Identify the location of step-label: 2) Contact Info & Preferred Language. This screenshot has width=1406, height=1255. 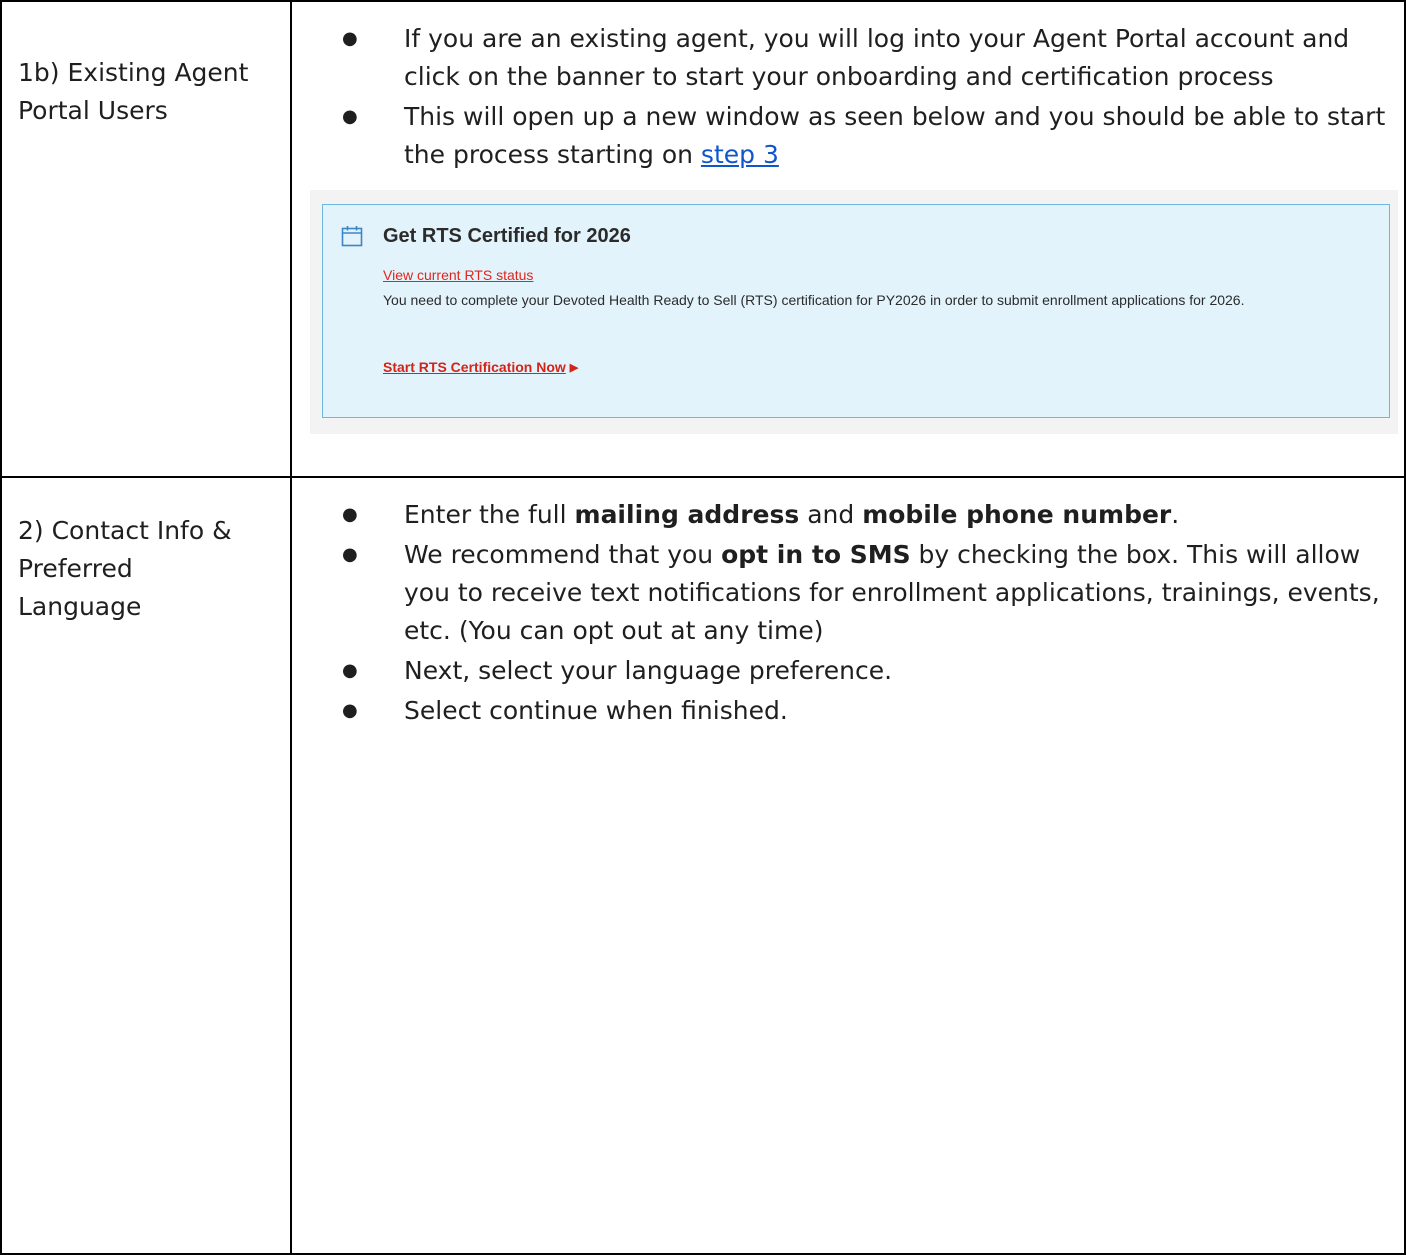
(146, 552).